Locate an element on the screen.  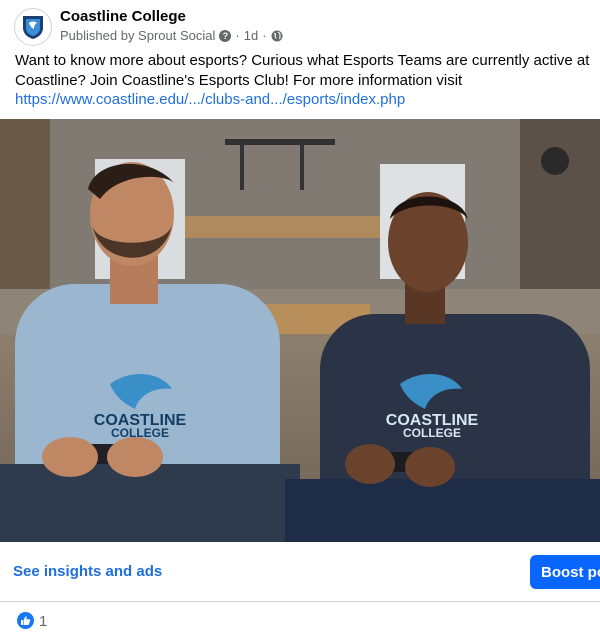
post-timestamp: 1d is located at coordinates (251, 35).